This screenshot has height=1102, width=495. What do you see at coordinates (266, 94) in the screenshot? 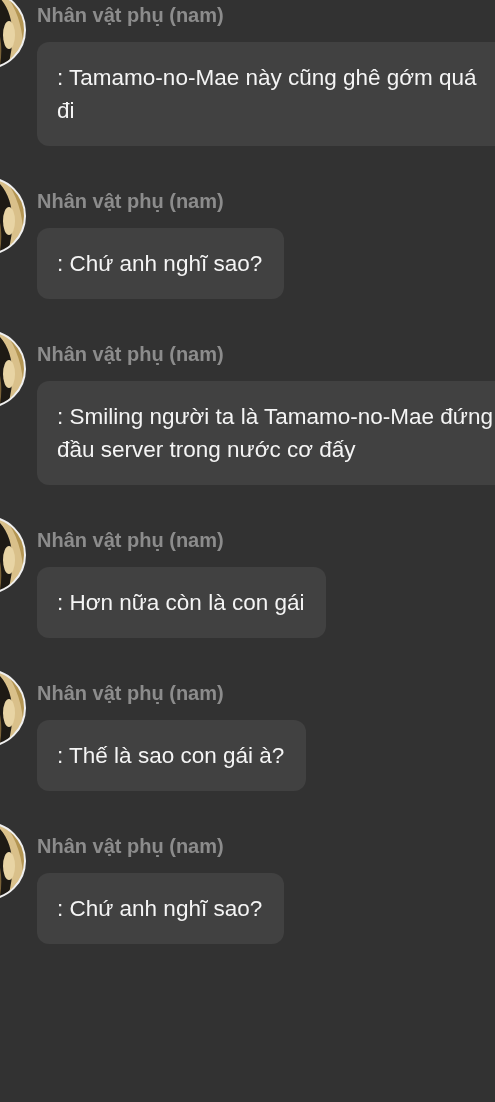
I see `message-bubble: : Tamamo-no-Mae này cũng ghê gớm quá đi` at bounding box center [266, 94].